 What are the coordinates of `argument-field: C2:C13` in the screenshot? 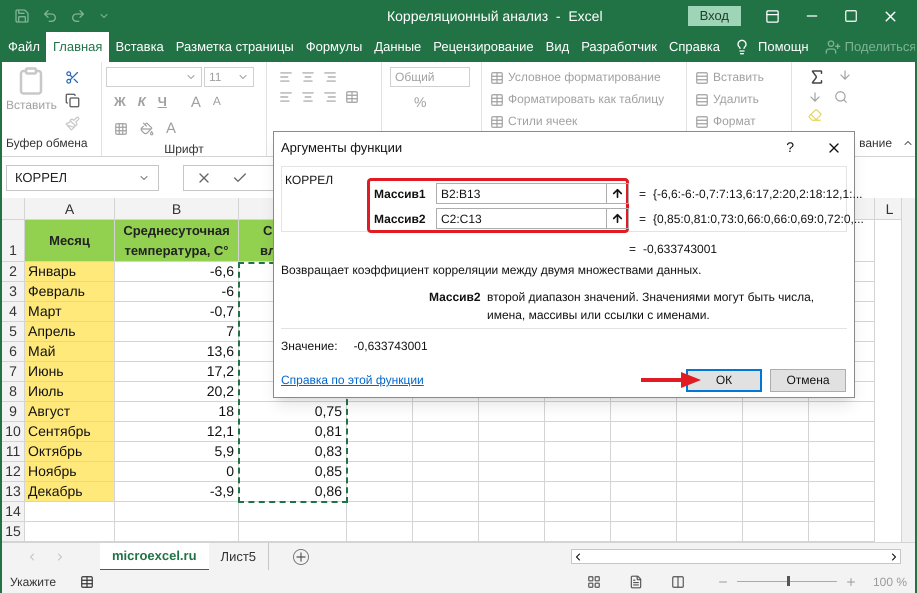 It's located at (532, 218).